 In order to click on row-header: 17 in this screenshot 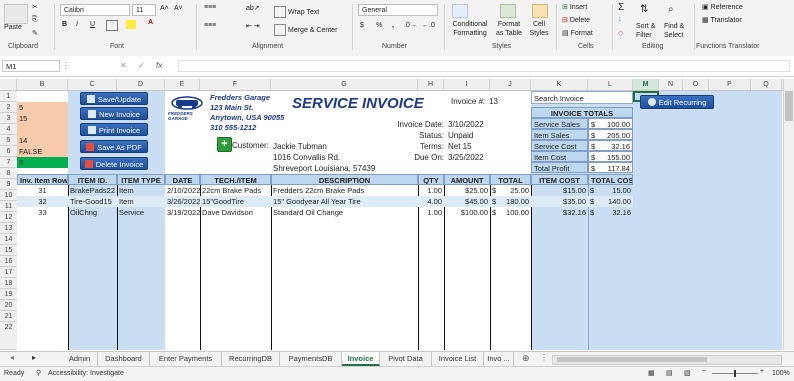, I will do `click(8, 272)`.